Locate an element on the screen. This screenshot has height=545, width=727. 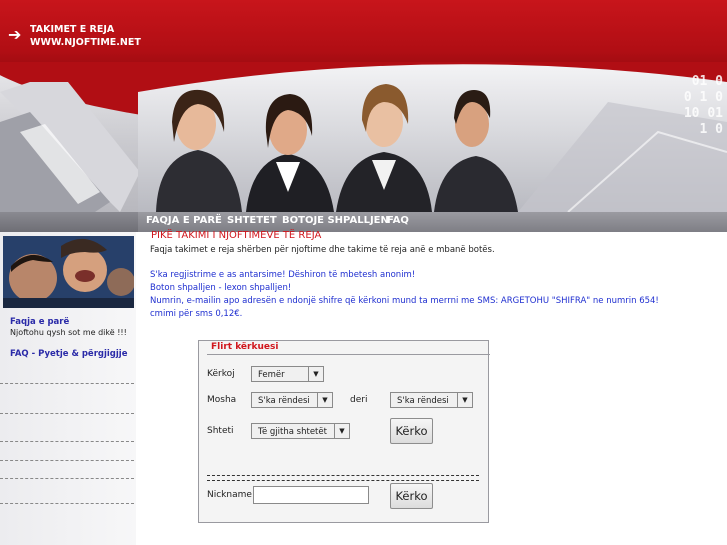
swoosh-graphic is located at coordinates (70, 147).